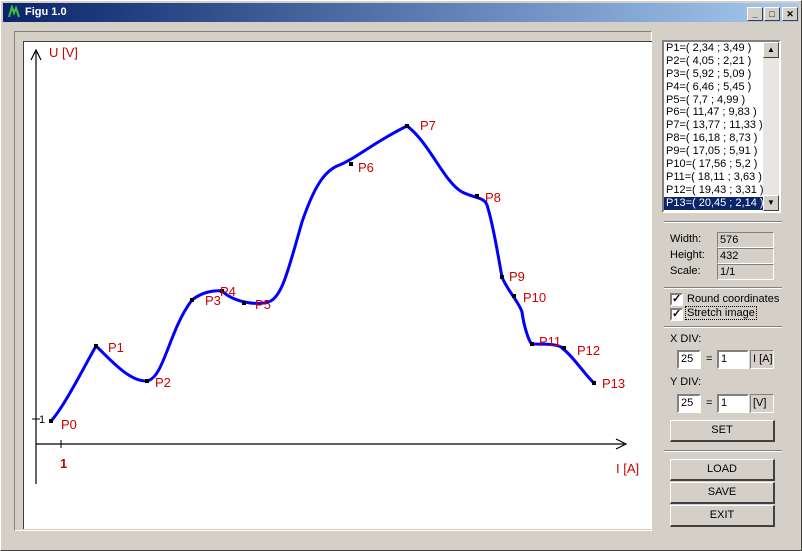 This screenshot has width=802, height=551. Describe the element at coordinates (366, 167) in the screenshot. I see `point-label: P6` at that location.